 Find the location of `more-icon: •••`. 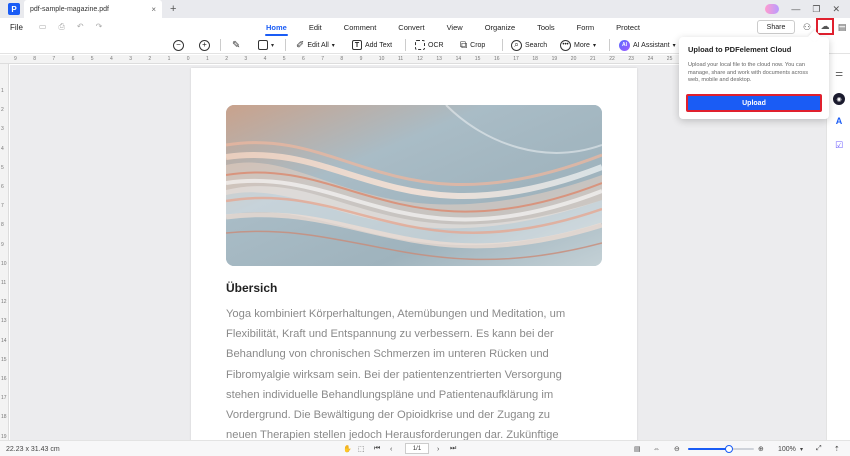

more-icon: ••• is located at coordinates (565, 45).